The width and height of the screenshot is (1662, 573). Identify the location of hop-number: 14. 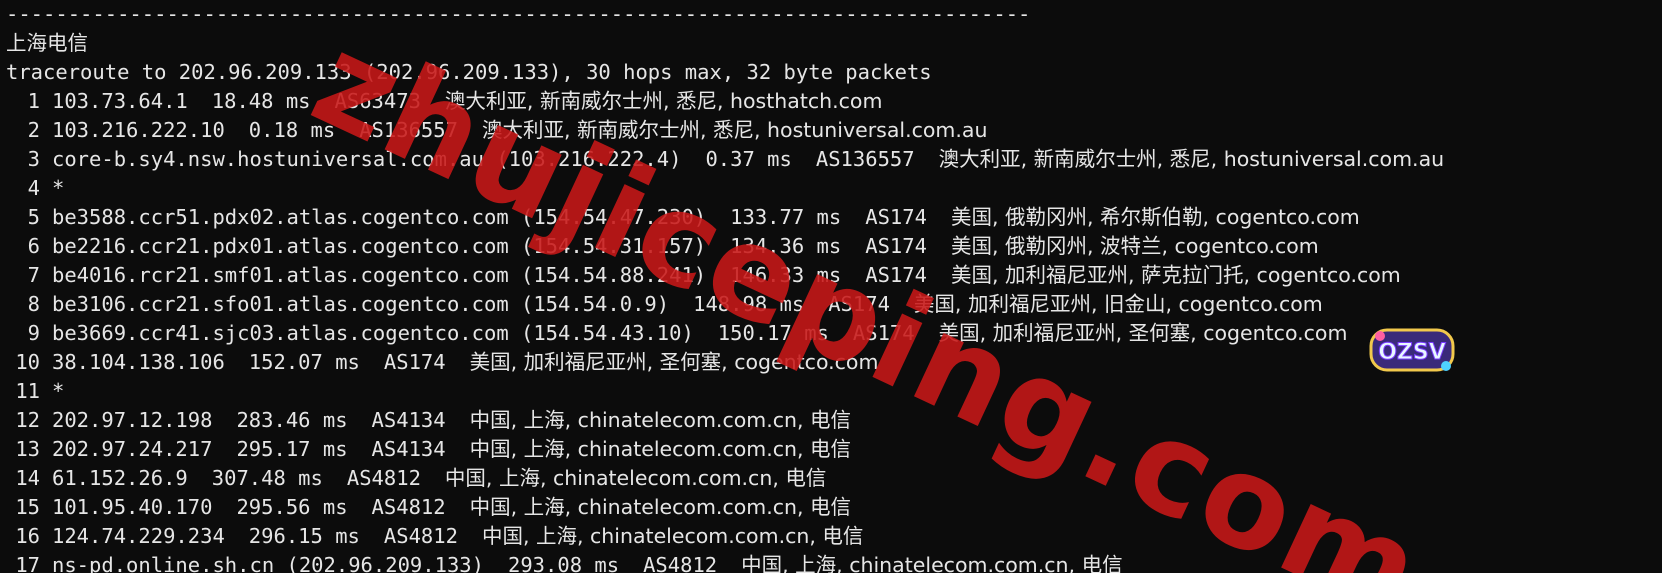
(27, 478).